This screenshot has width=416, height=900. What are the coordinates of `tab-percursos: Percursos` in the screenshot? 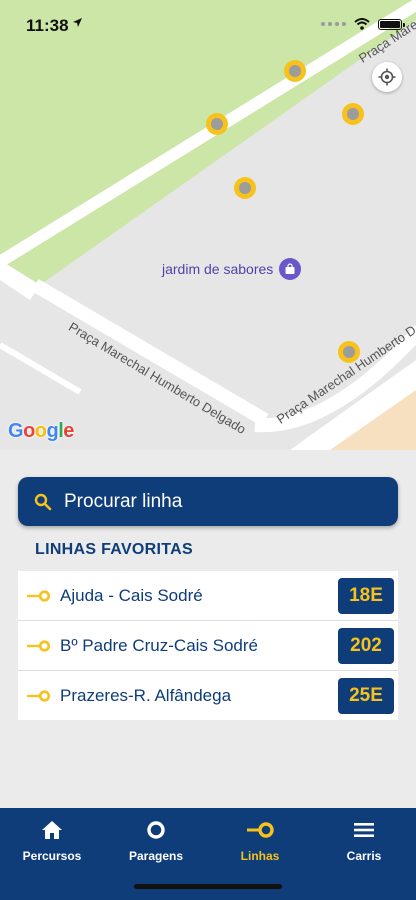 It's located at (52, 840).